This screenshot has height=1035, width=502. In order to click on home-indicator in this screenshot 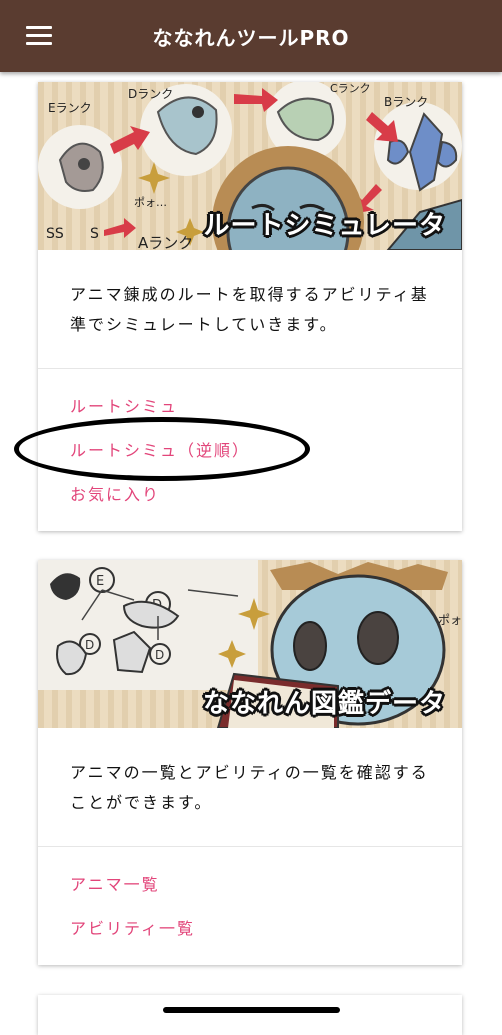, I will do `click(251, 1010)`.